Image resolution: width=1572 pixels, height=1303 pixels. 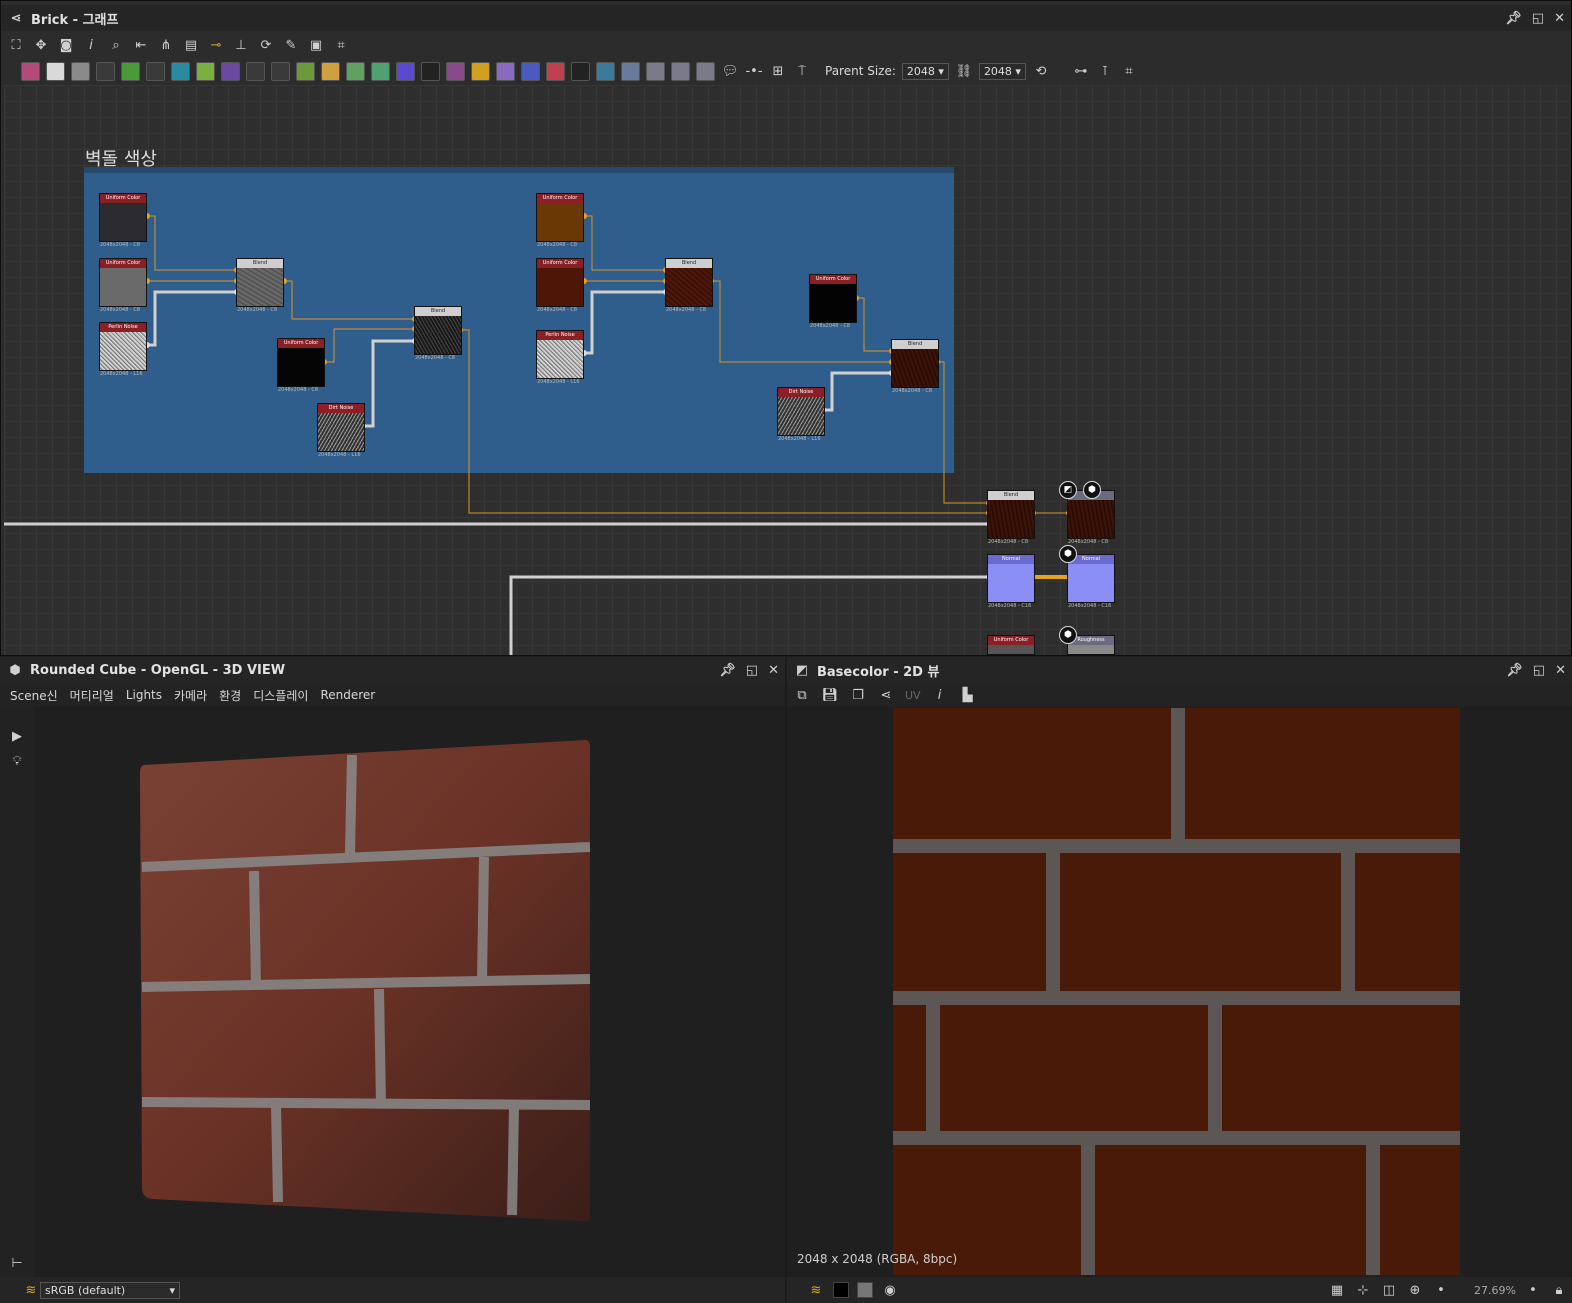 I want to click on export-icon: ▣, so click(x=316, y=45).